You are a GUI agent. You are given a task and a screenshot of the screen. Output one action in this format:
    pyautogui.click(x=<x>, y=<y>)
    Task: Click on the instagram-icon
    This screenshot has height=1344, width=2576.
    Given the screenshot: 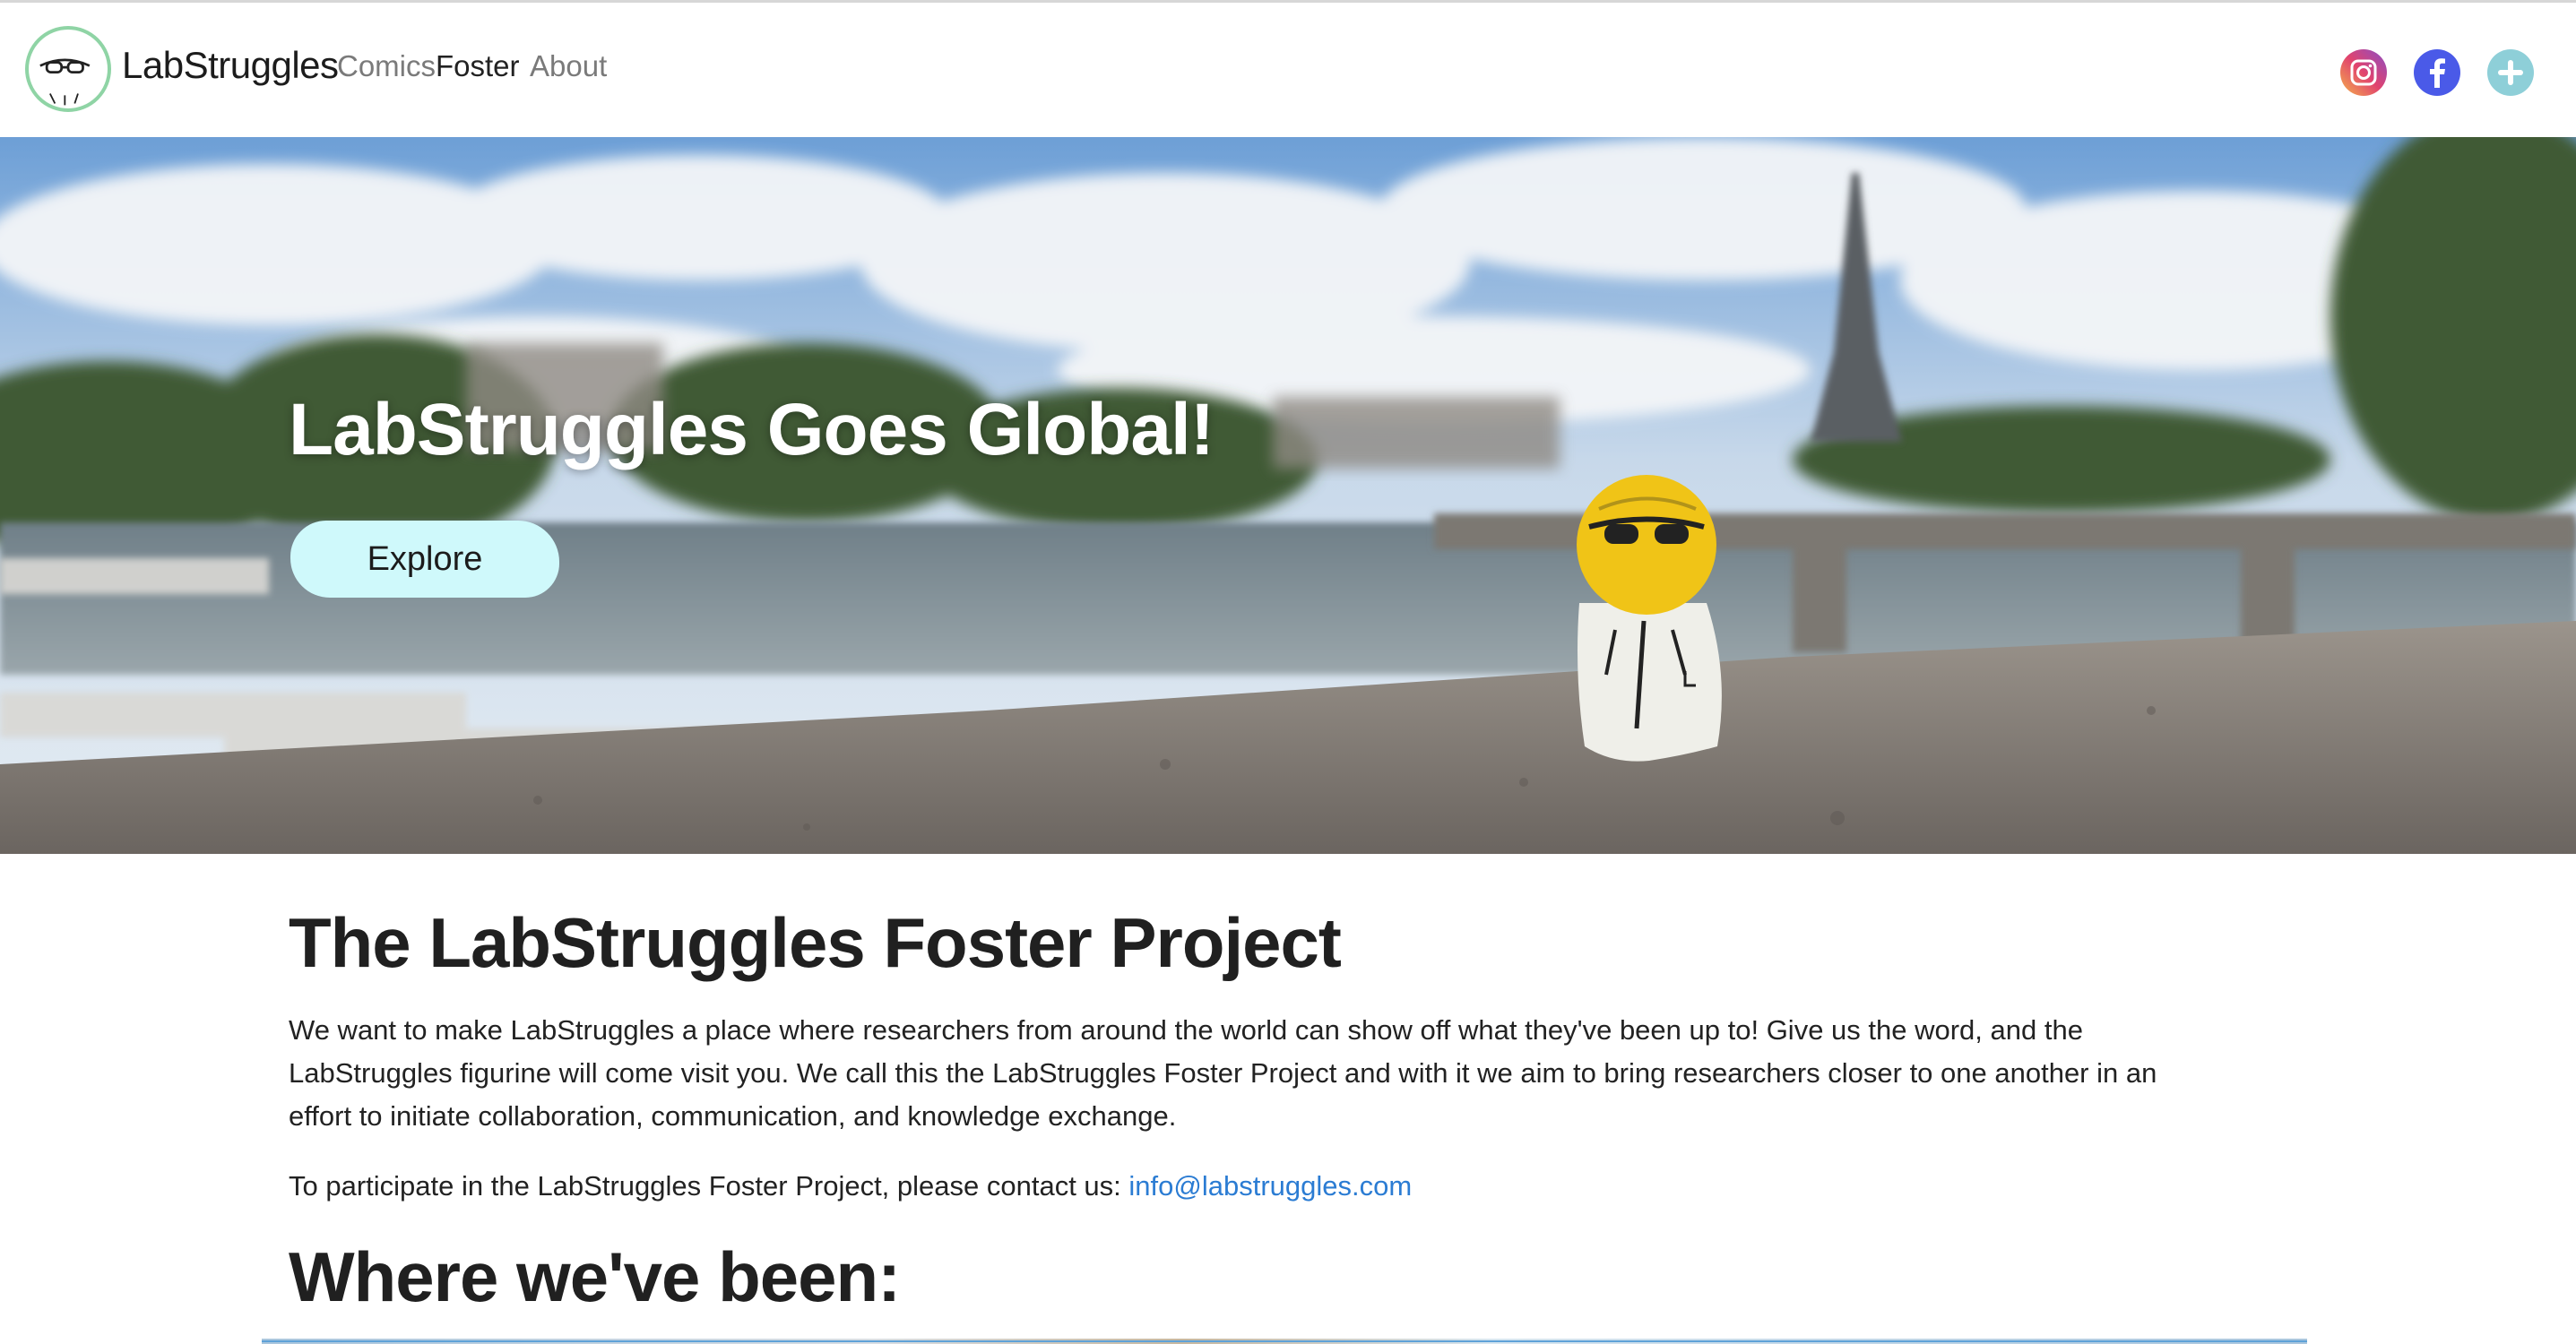 What is the action you would take?
    pyautogui.click(x=2363, y=72)
    